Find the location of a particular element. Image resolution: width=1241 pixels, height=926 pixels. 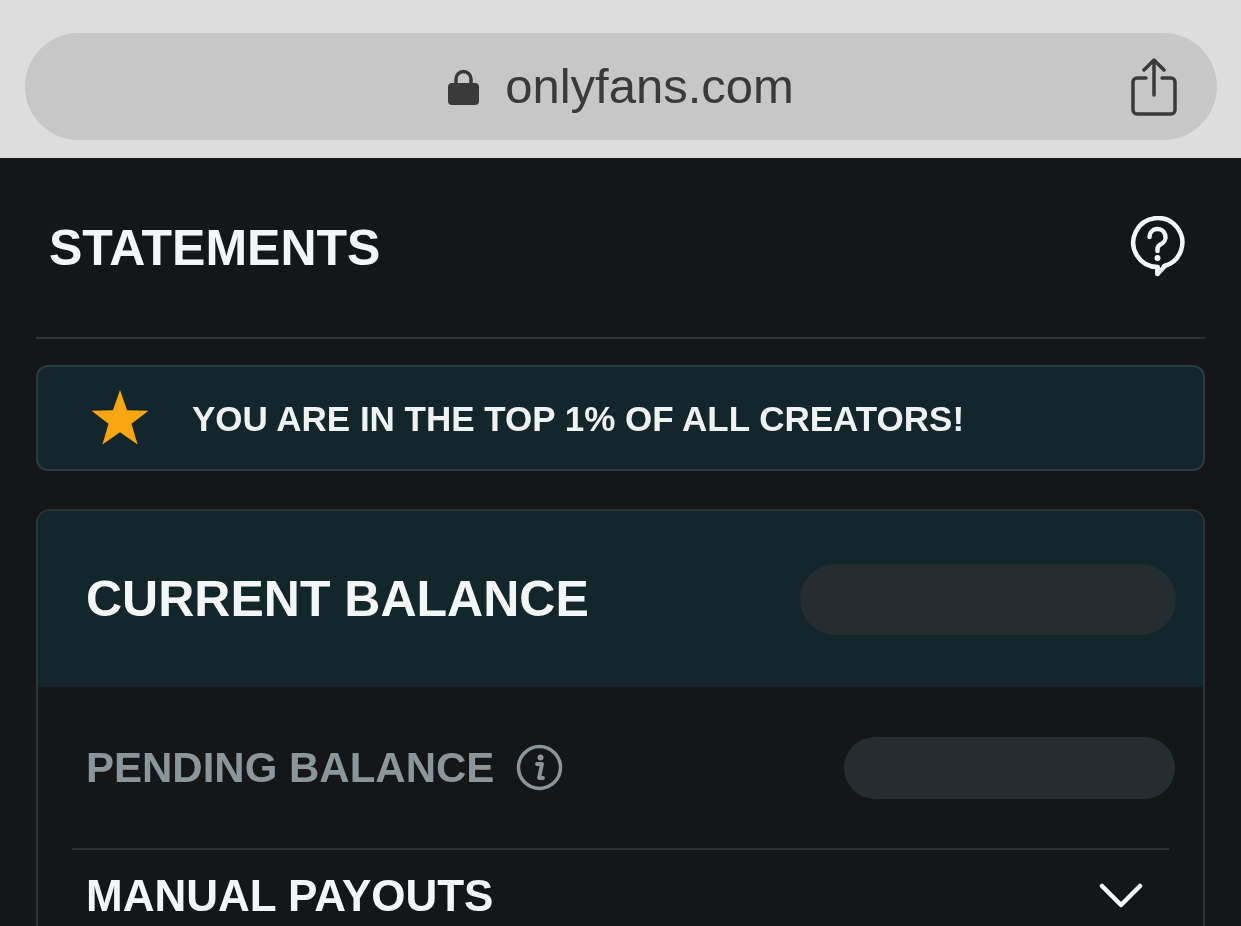

star-icon is located at coordinates (120, 418).